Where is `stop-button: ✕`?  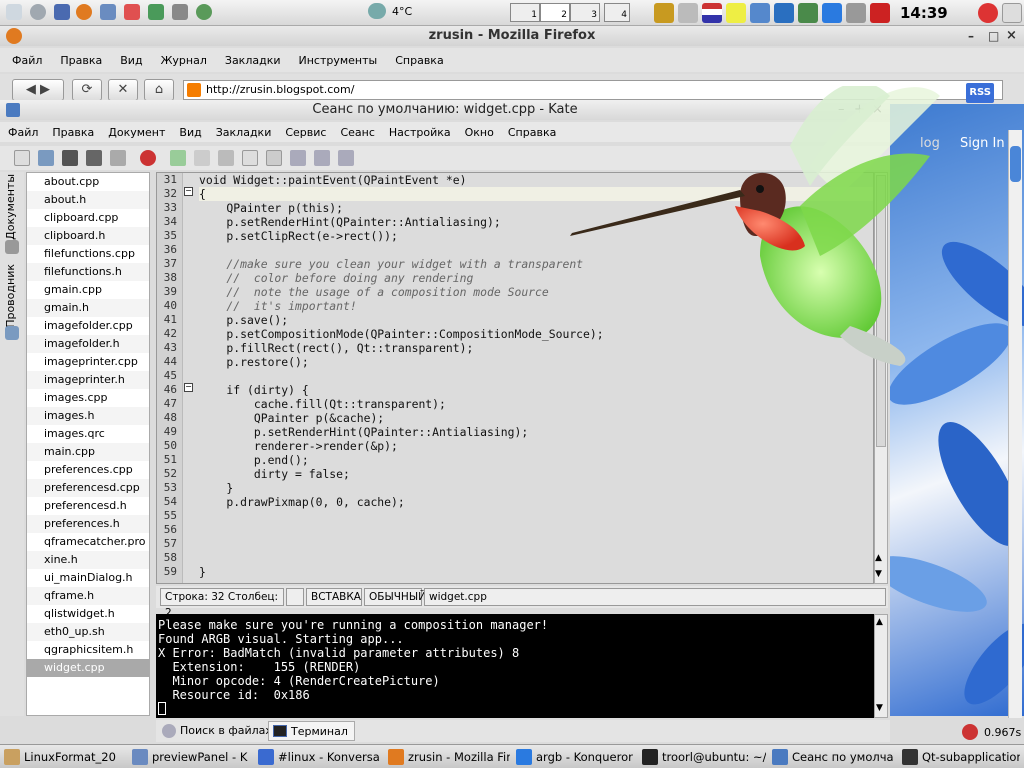
stop-button: ✕ is located at coordinates (123, 90).